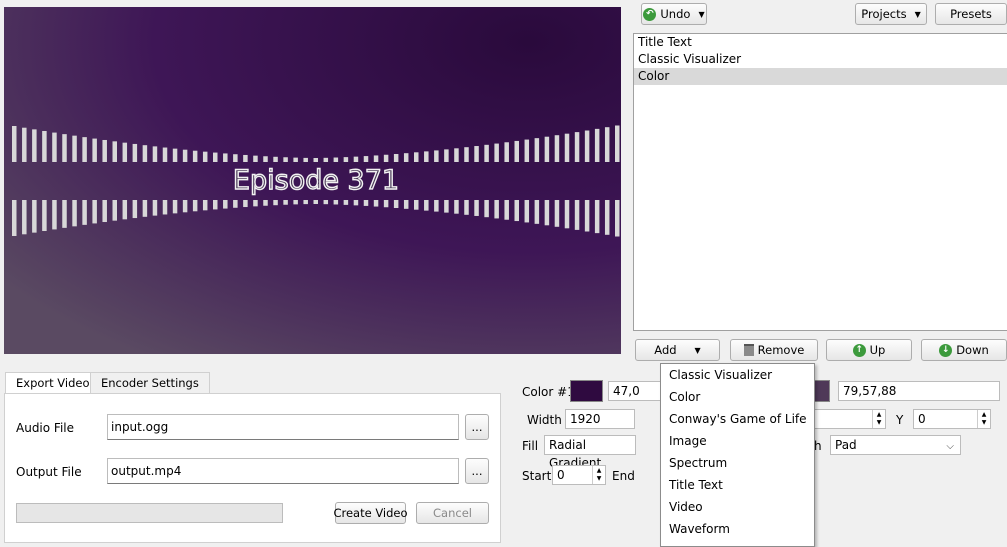 The width and height of the screenshot is (1007, 547). Describe the element at coordinates (737, 441) in the screenshot. I see `menu-item-image: Image` at that location.